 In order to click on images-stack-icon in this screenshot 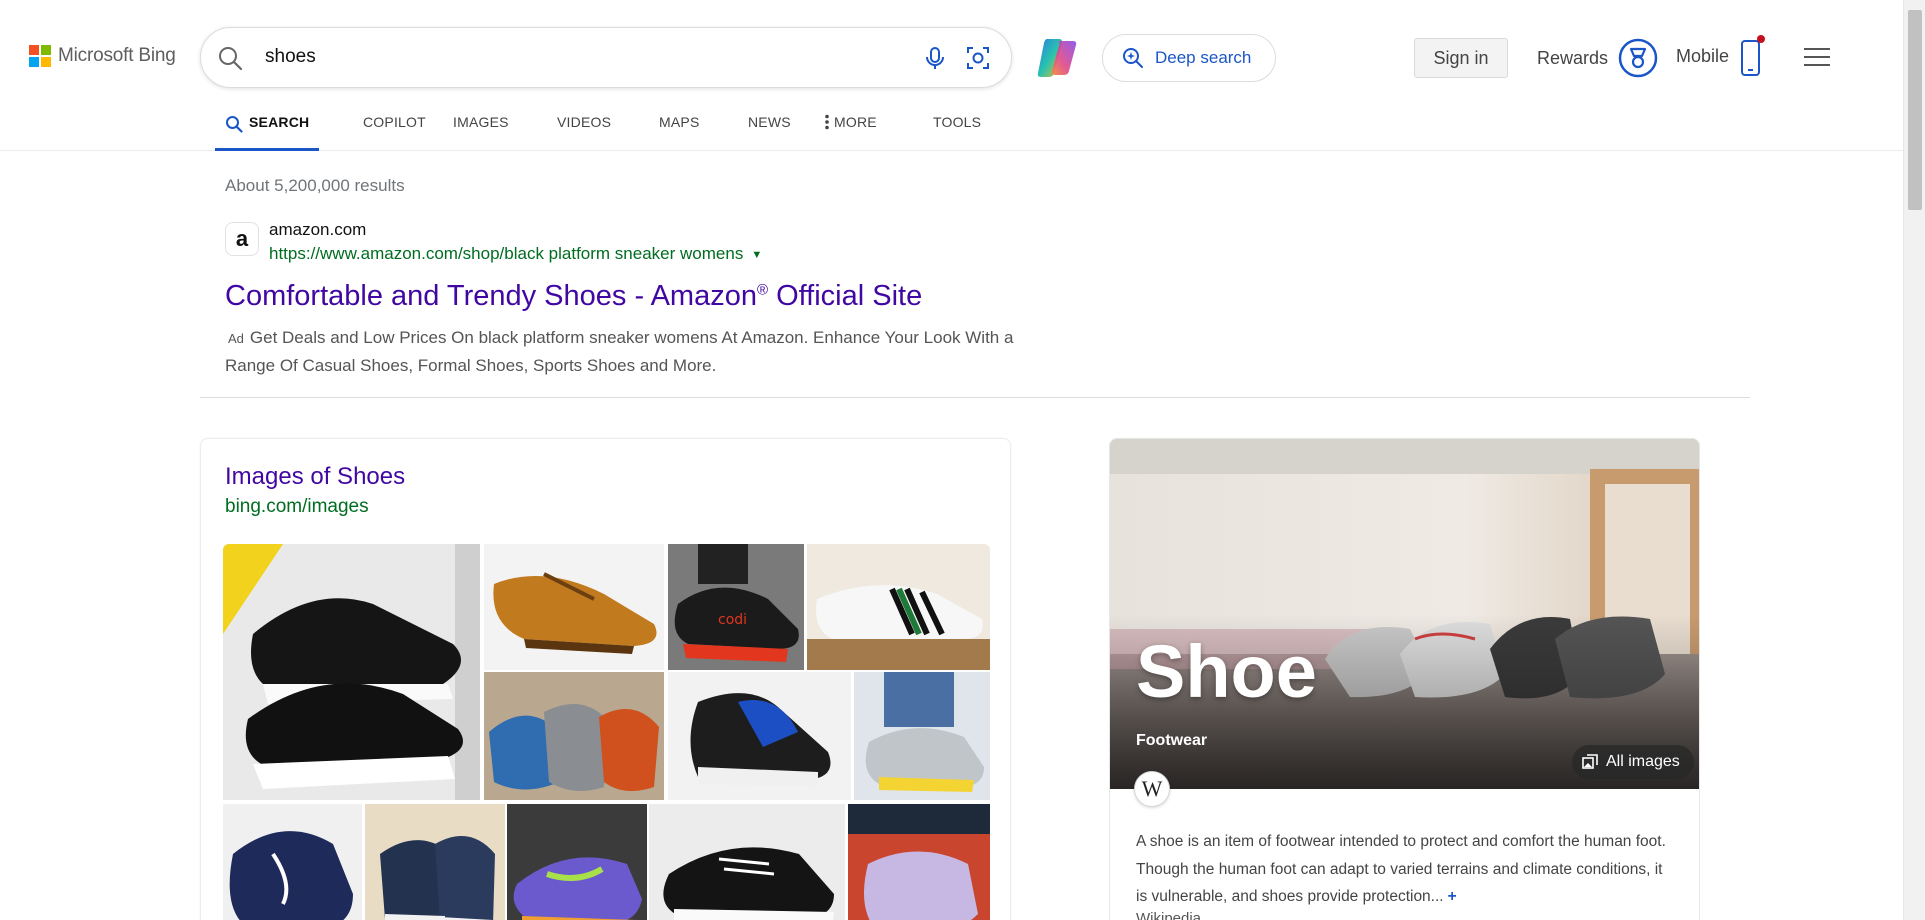, I will do `click(1590, 761)`.